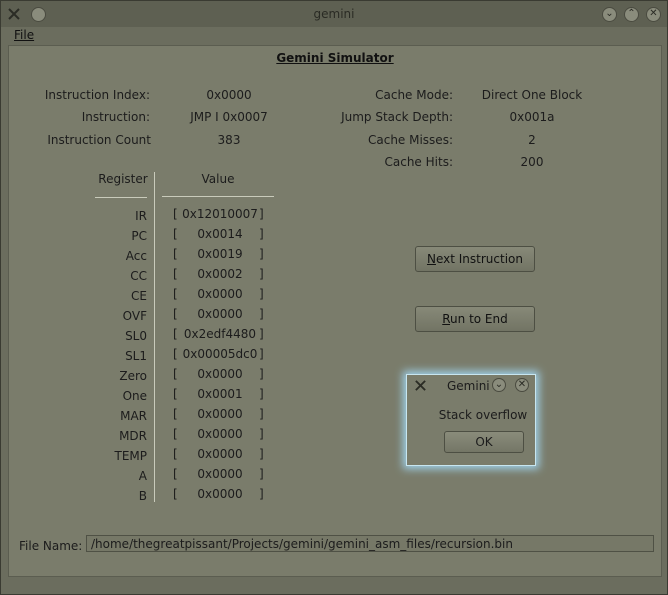 The image size is (668, 595). Describe the element at coordinates (532, 140) in the screenshot. I see `cache-misses-value: 2` at that location.